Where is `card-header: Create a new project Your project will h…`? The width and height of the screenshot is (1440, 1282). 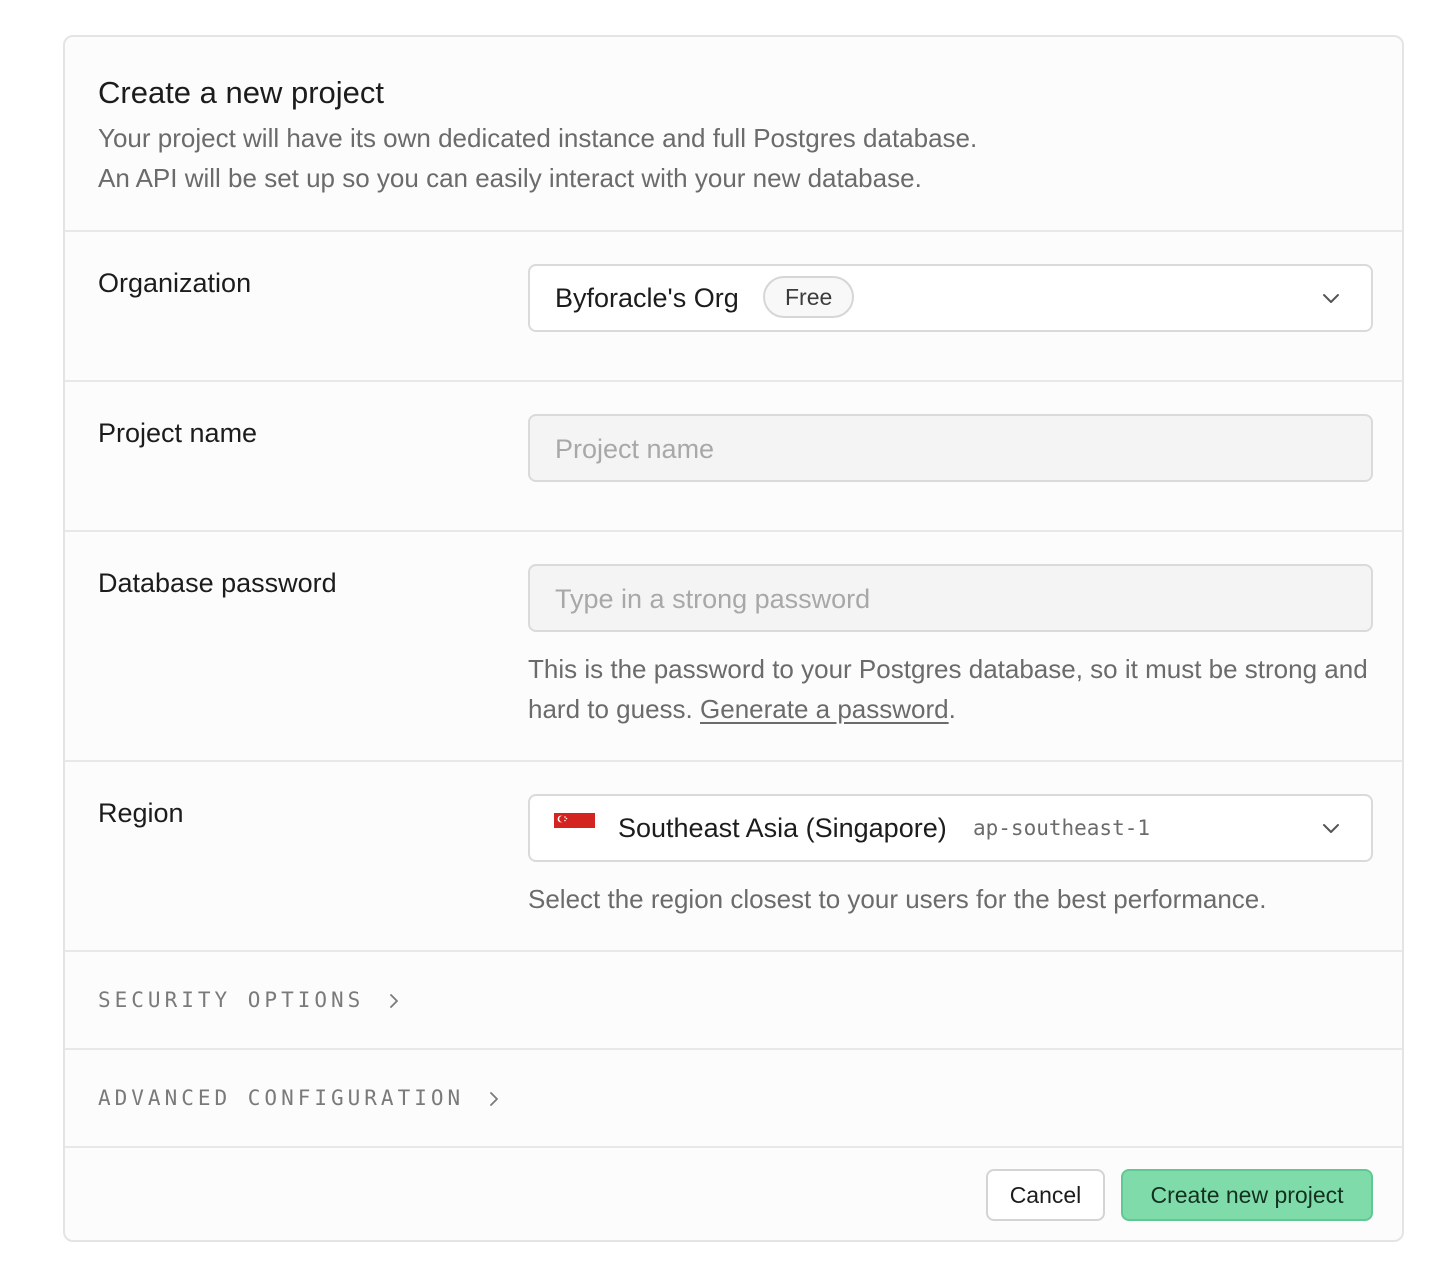 card-header: Create a new project Your project will h… is located at coordinates (733, 134).